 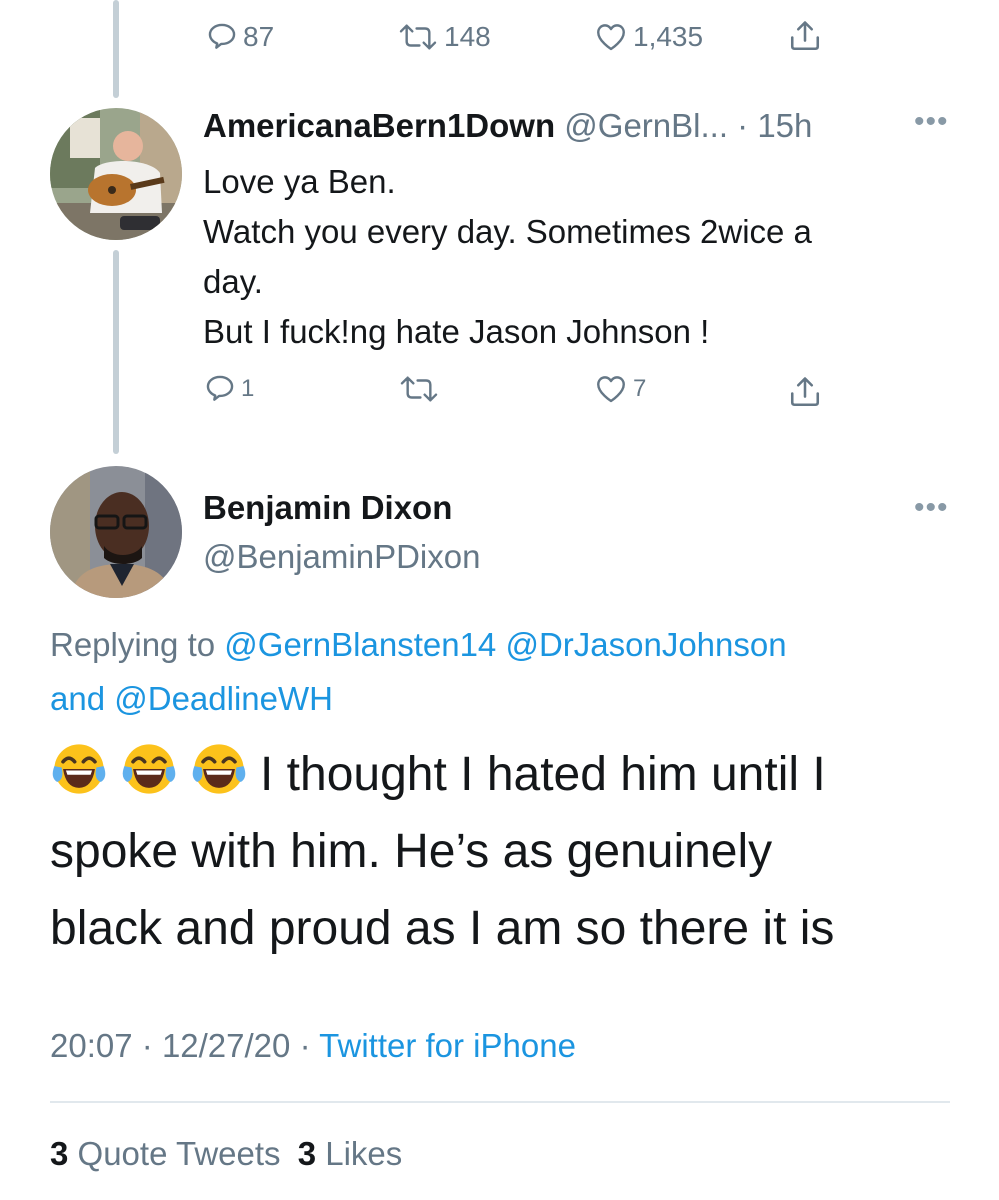 I want to click on reply-tweet-header: AmericanaBern1Down @GernBl... · 15h, so click(x=507, y=126).